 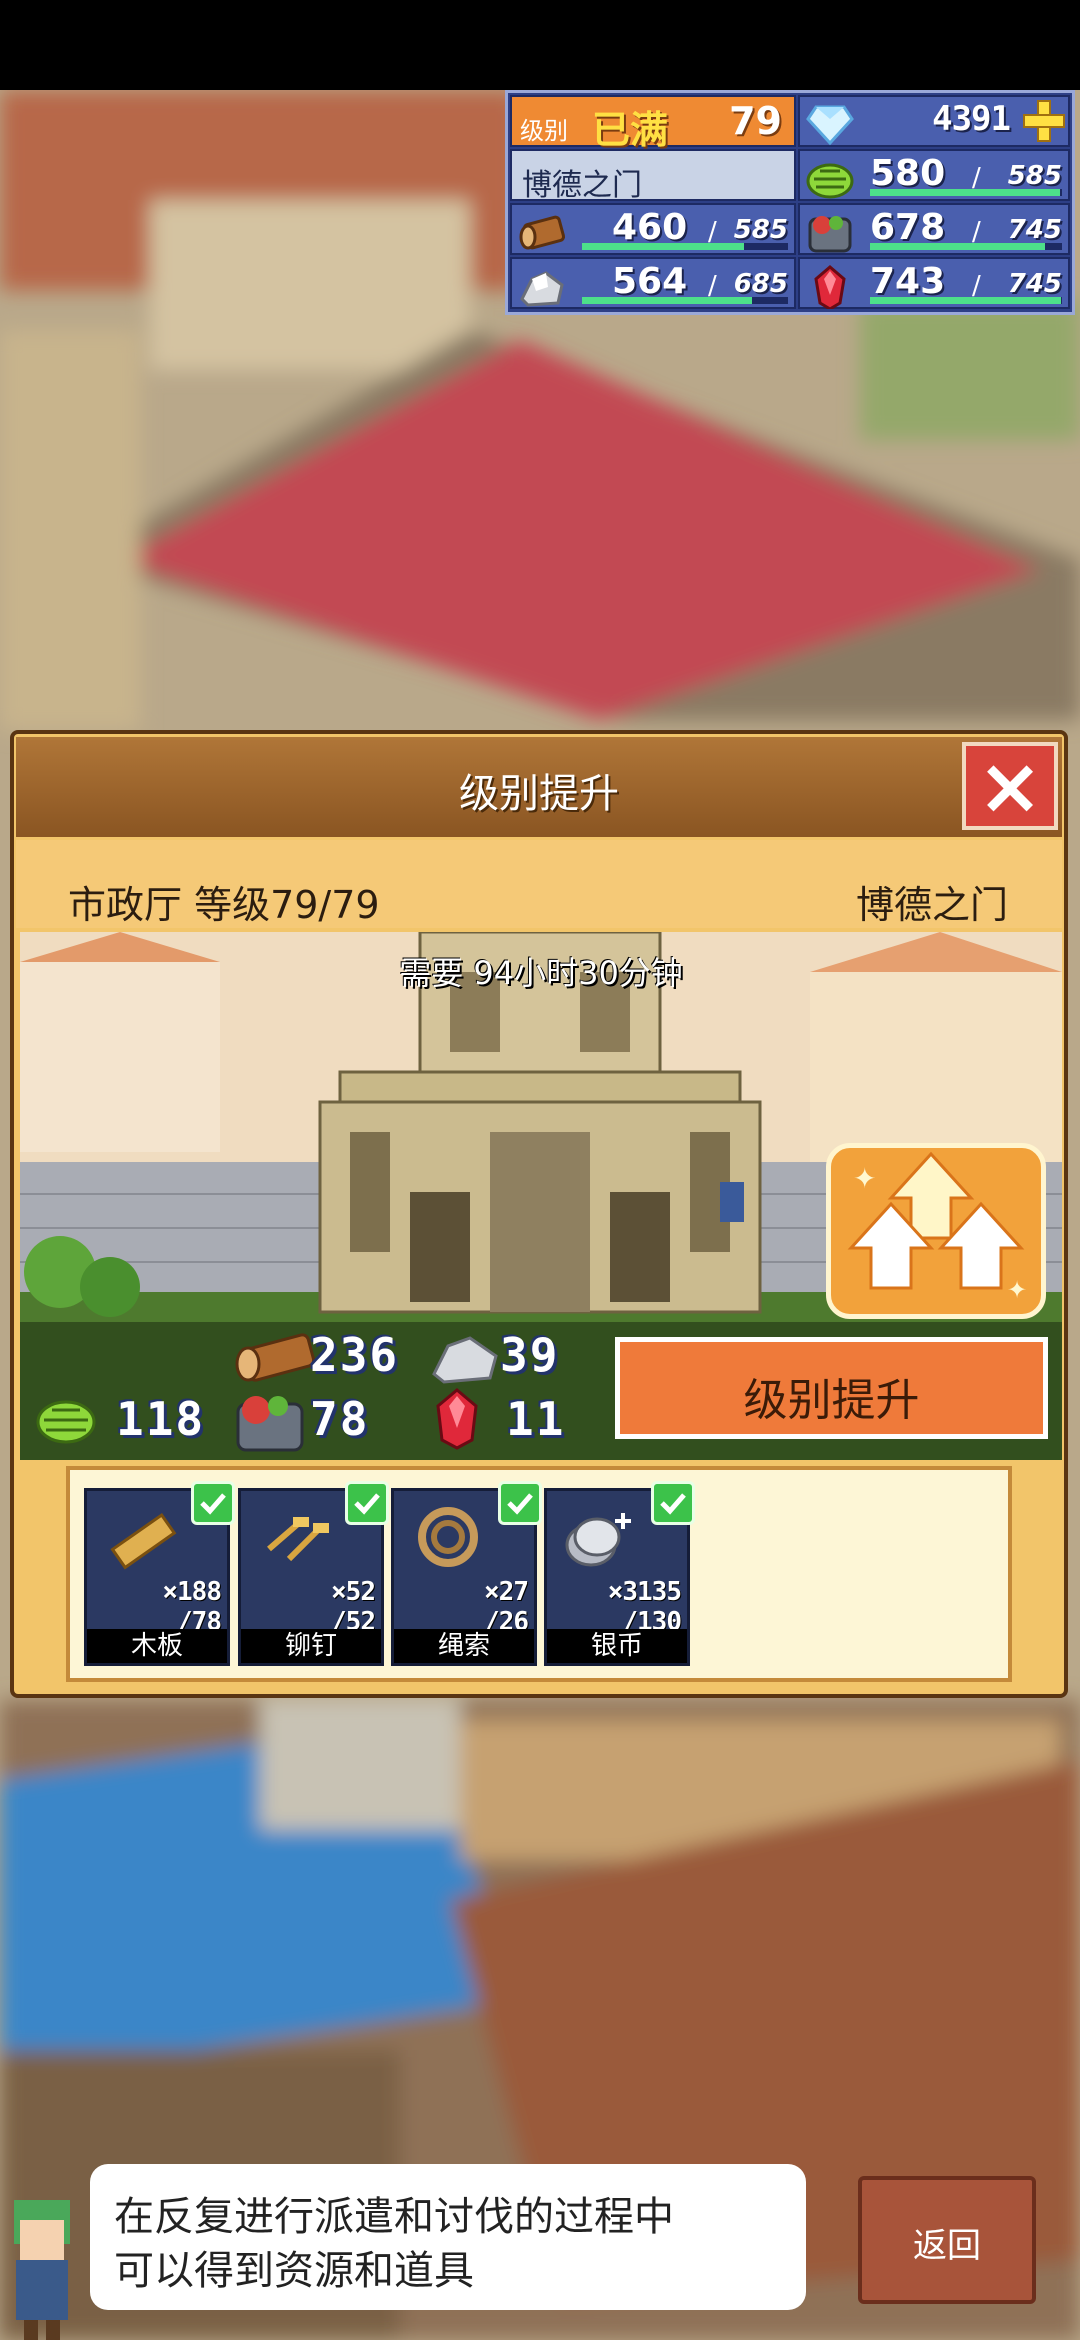 I want to click on ore-cell: 564 / 685, so click(x=653, y=283).